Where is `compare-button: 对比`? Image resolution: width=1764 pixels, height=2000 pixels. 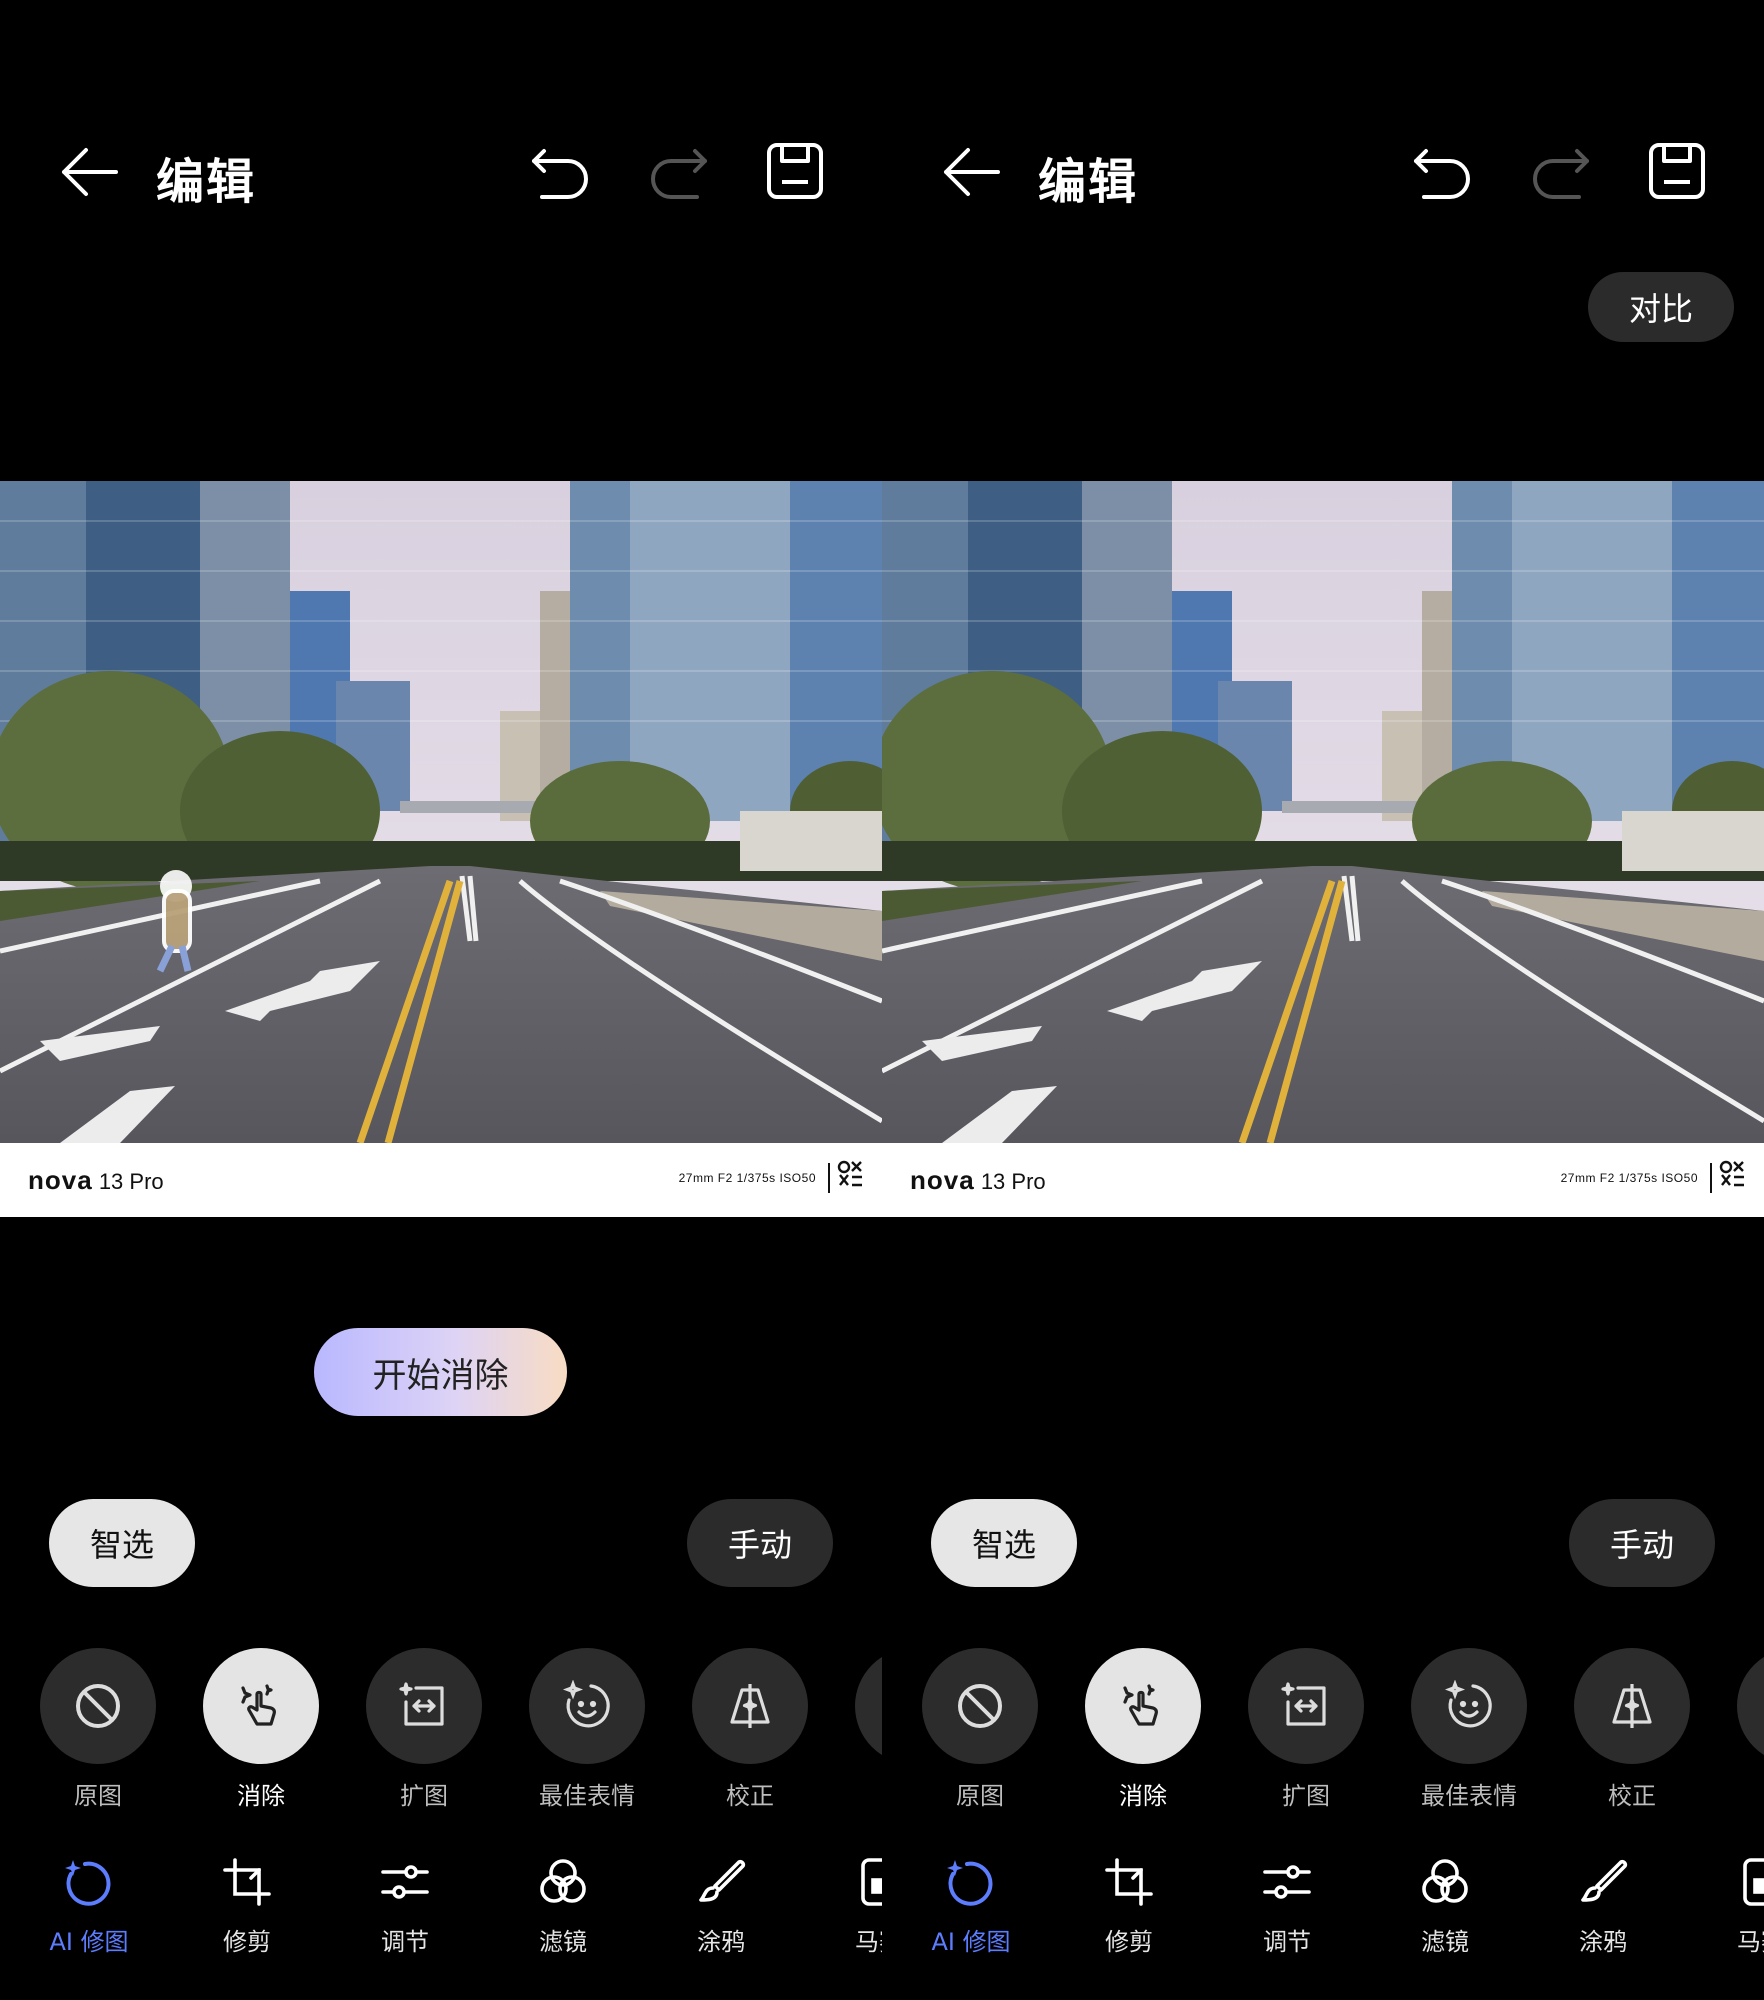
compare-button: 对比 is located at coordinates (1661, 307).